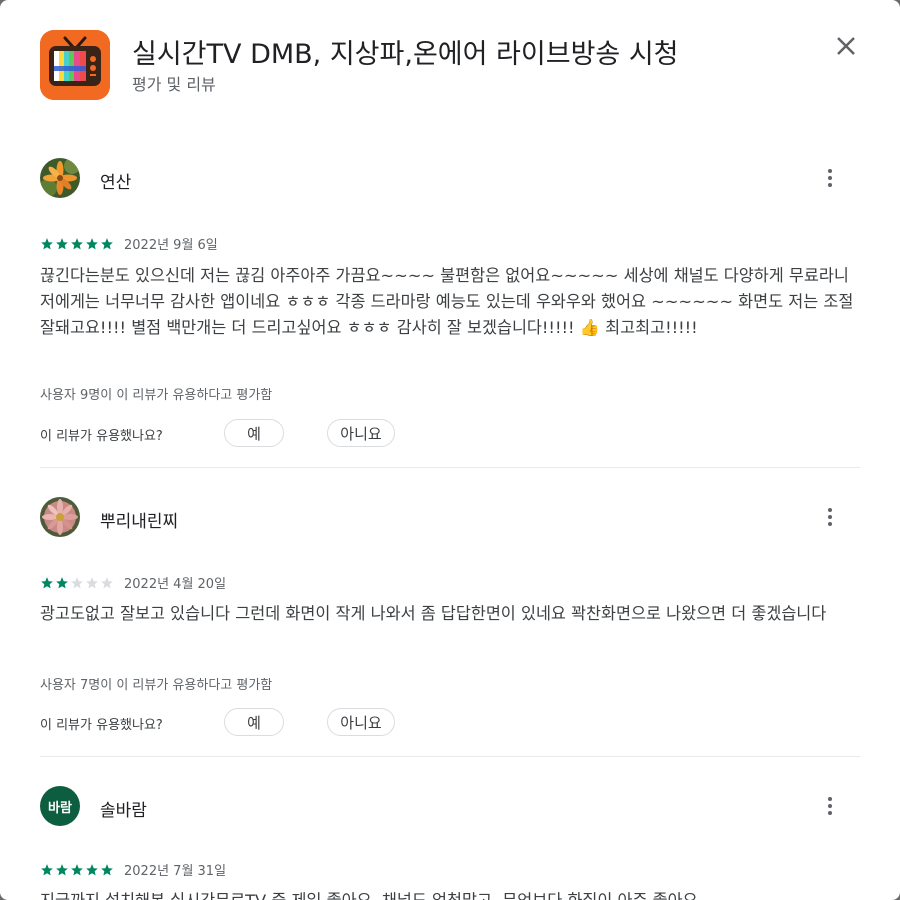 This screenshot has height=900, width=900. I want to click on dialog-header: 실시간TV DMB, 지상파,온에어 라이브방송 시청 평가 및 리뷰, so click(450, 60).